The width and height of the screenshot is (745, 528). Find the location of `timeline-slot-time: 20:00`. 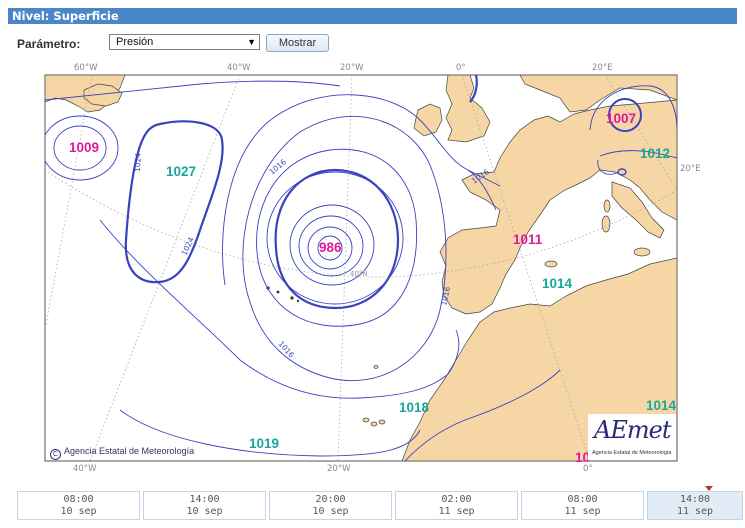

timeline-slot-time: 20:00 is located at coordinates (330, 499).